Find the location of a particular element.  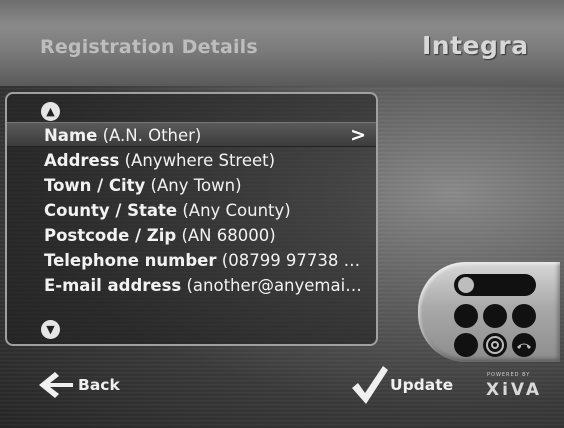

remote-control-graphic is located at coordinates (489, 312).